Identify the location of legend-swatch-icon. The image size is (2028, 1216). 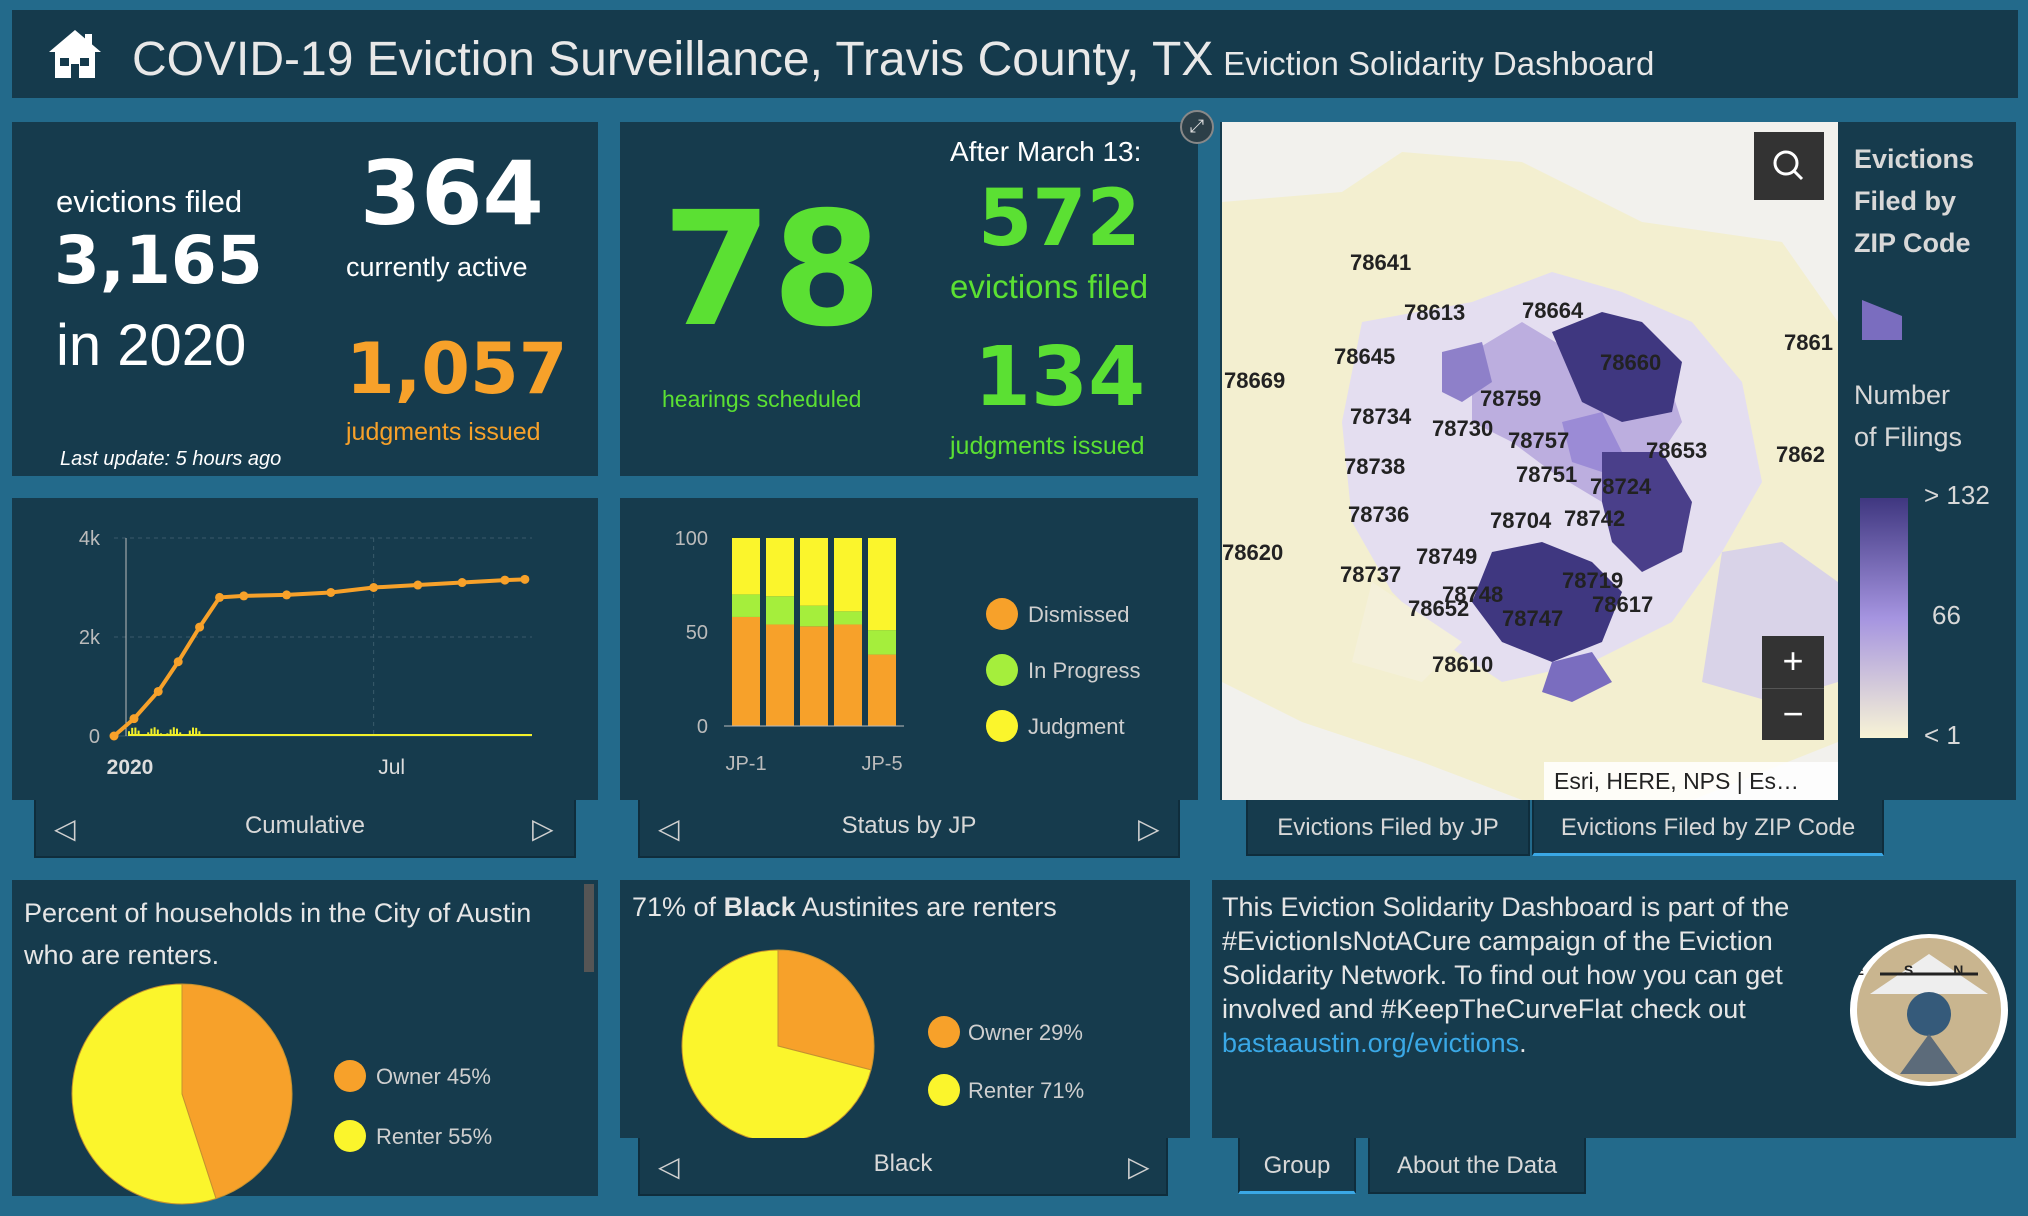
(1882, 320).